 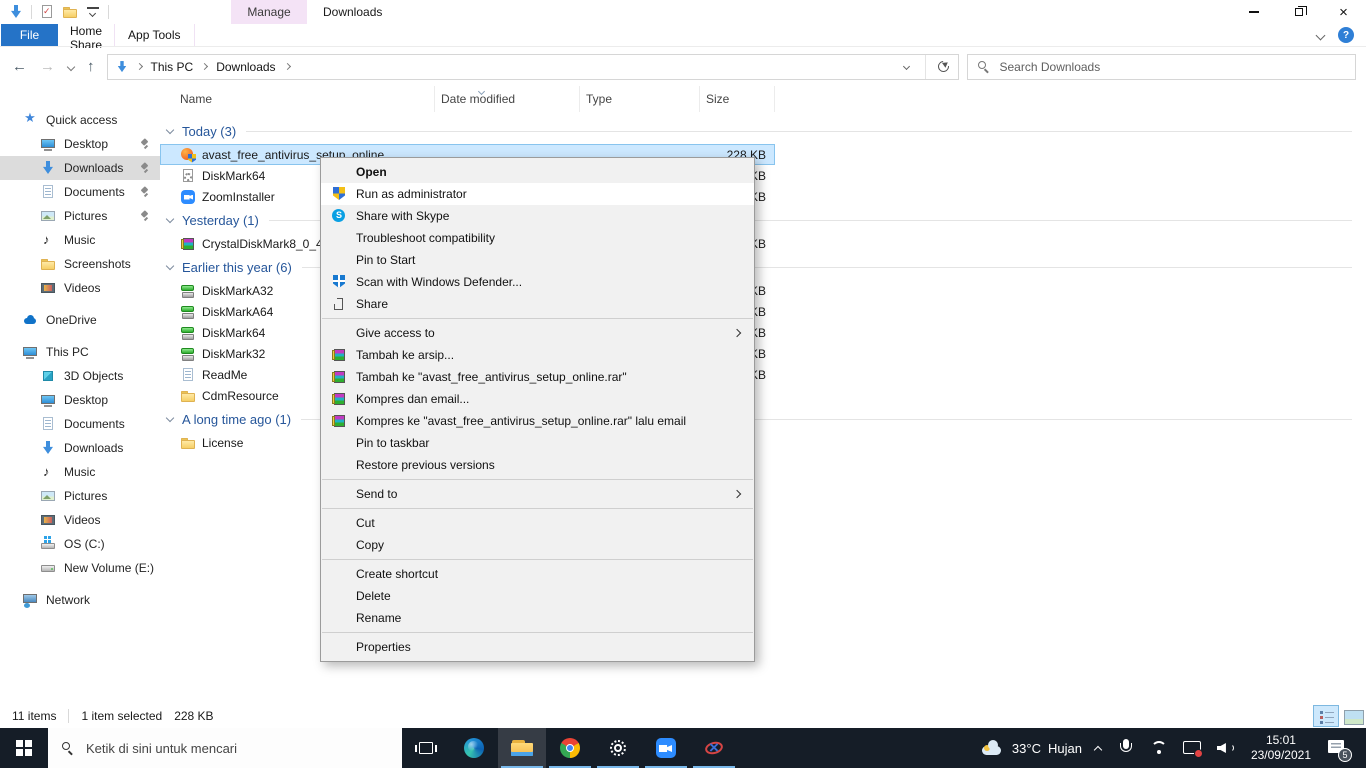 I want to click on hidden-icons-chevron-icon, so click(x=1098, y=749).